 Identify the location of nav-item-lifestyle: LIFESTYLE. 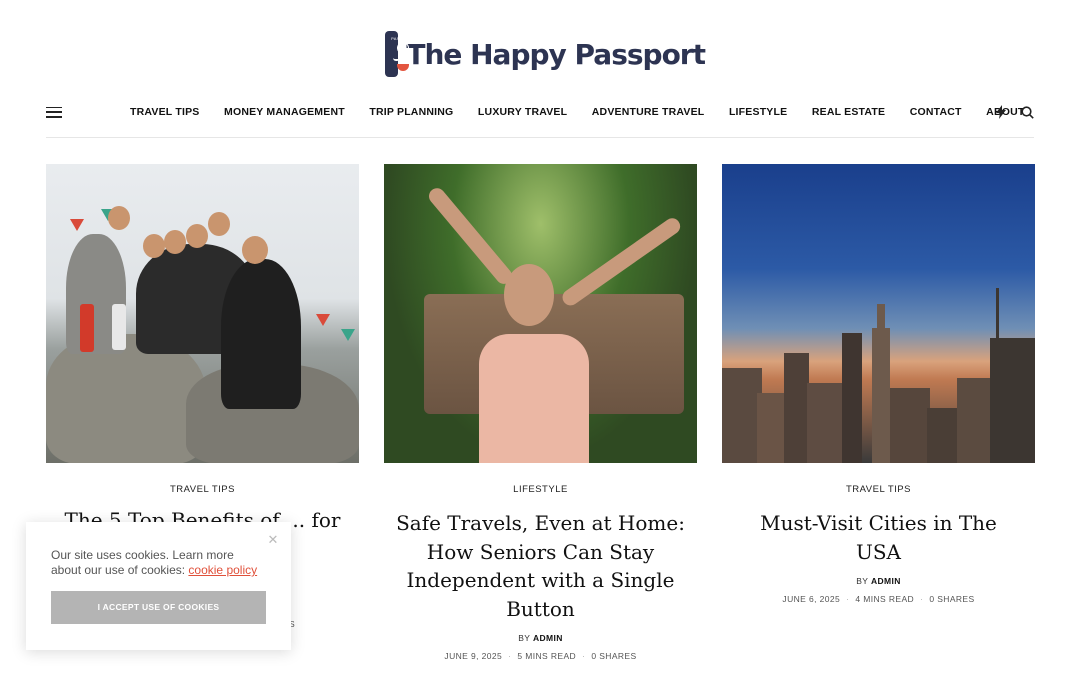
(758, 112).